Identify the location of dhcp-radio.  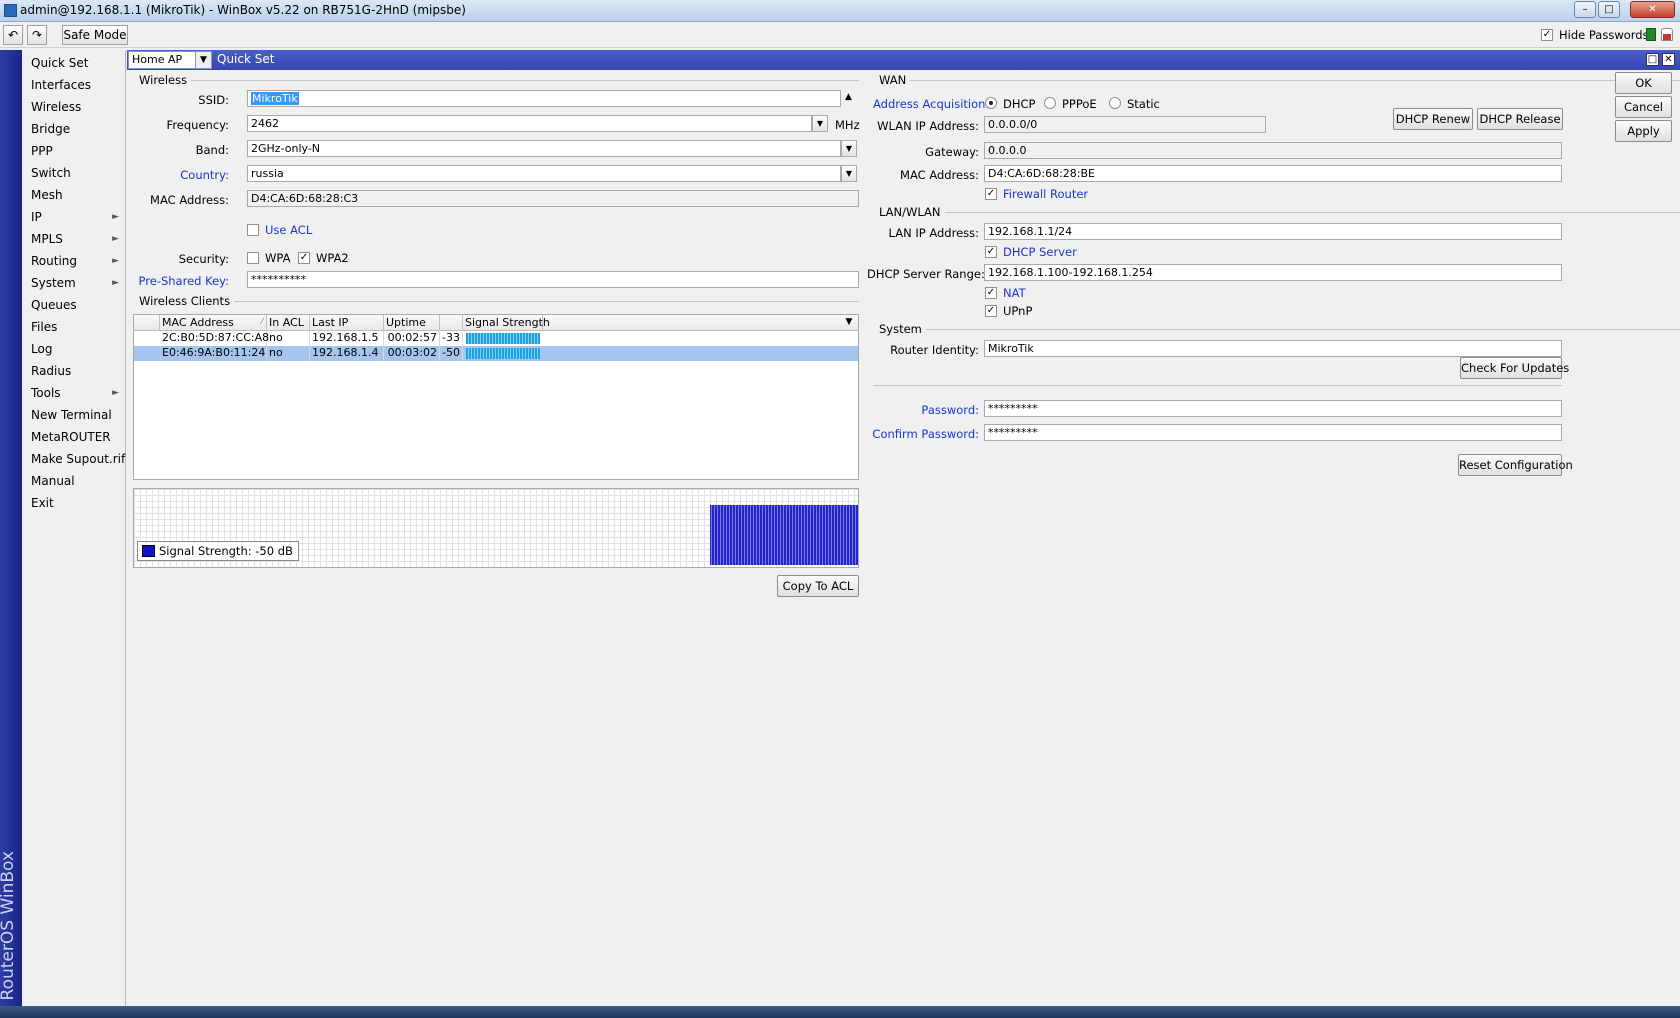
(991, 103).